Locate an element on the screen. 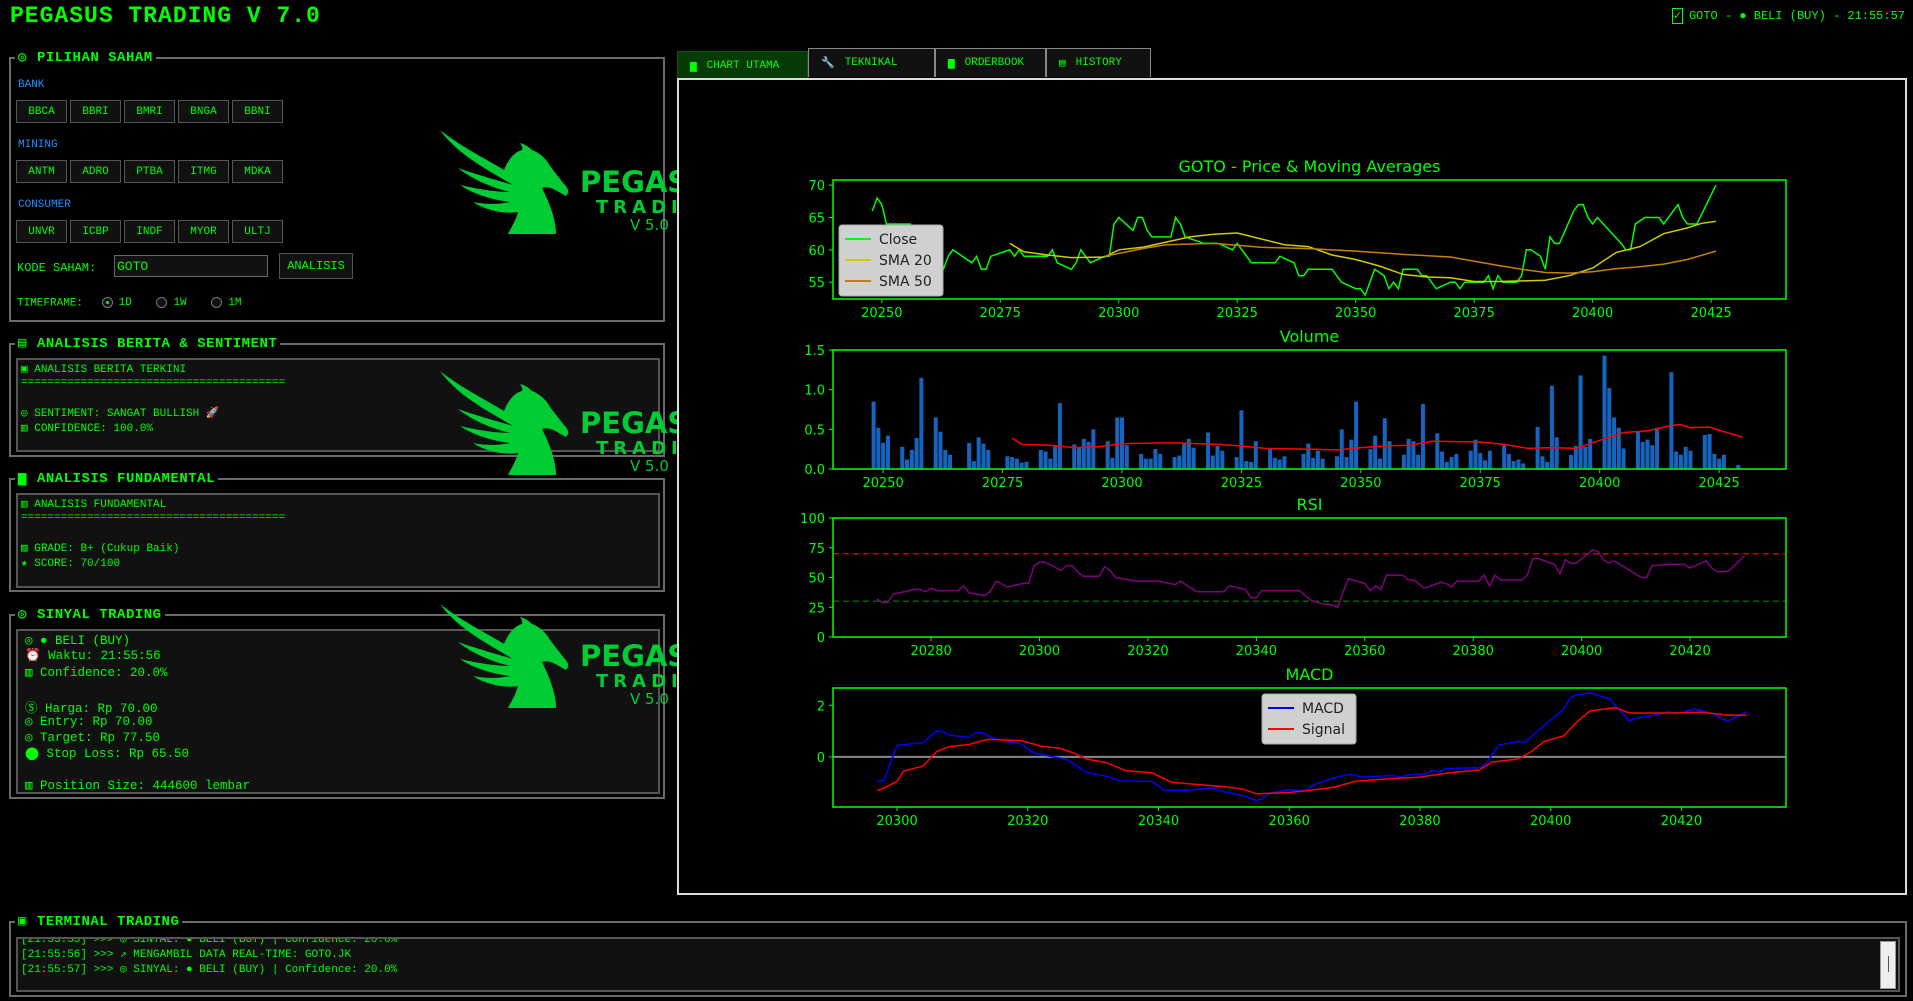 Image resolution: width=1913 pixels, height=1001 pixels. x-tick-label: 20360 is located at coordinates (1289, 821).